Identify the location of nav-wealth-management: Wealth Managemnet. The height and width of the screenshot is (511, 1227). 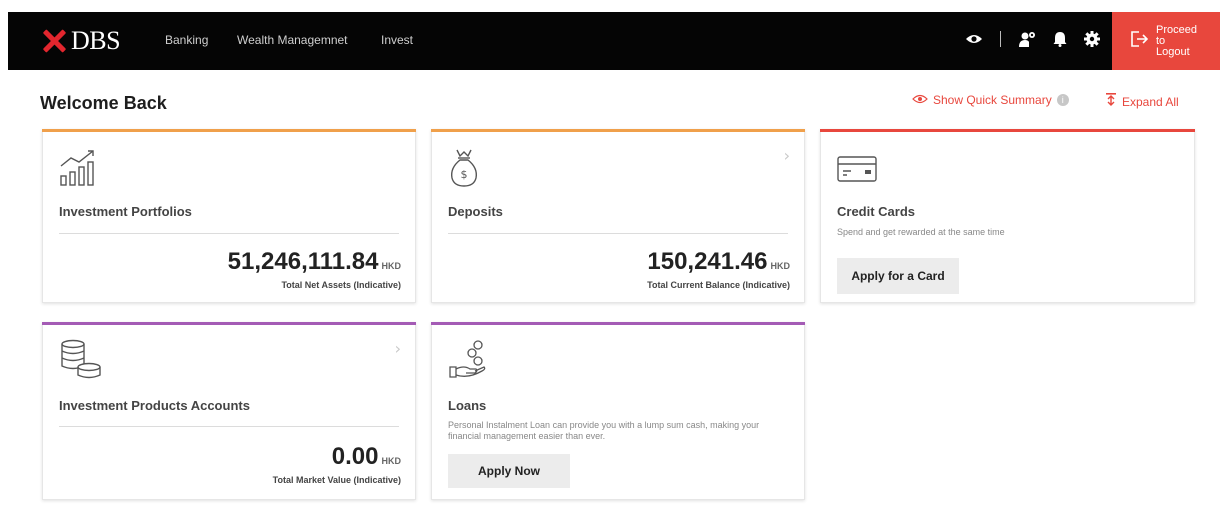
(292, 40).